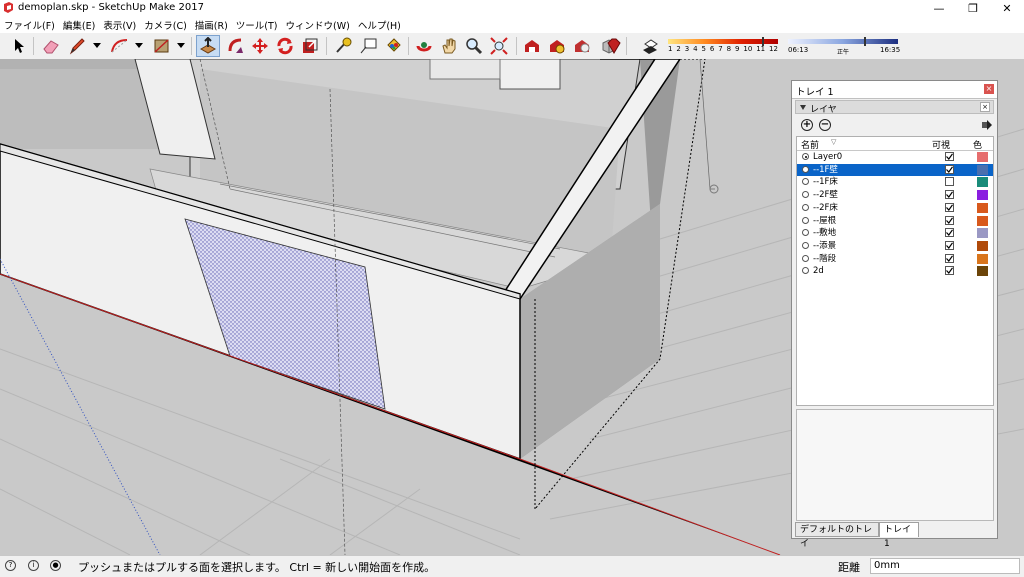 Image resolution: width=1024 pixels, height=577 pixels. Describe the element at coordinates (865, 41) in the screenshot. I see `time-slider-thumb` at that location.